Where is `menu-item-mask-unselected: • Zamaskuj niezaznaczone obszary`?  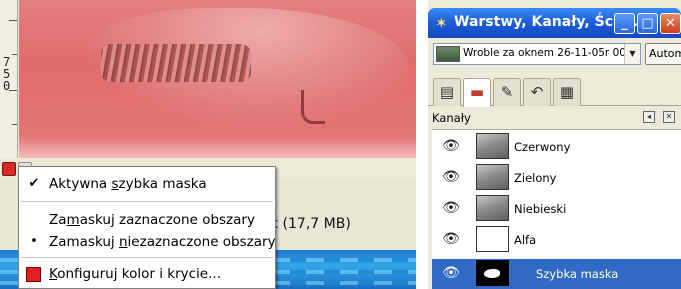 menu-item-mask-unselected: • Zamaskuj niezaznaczone obszary is located at coordinates (147, 242).